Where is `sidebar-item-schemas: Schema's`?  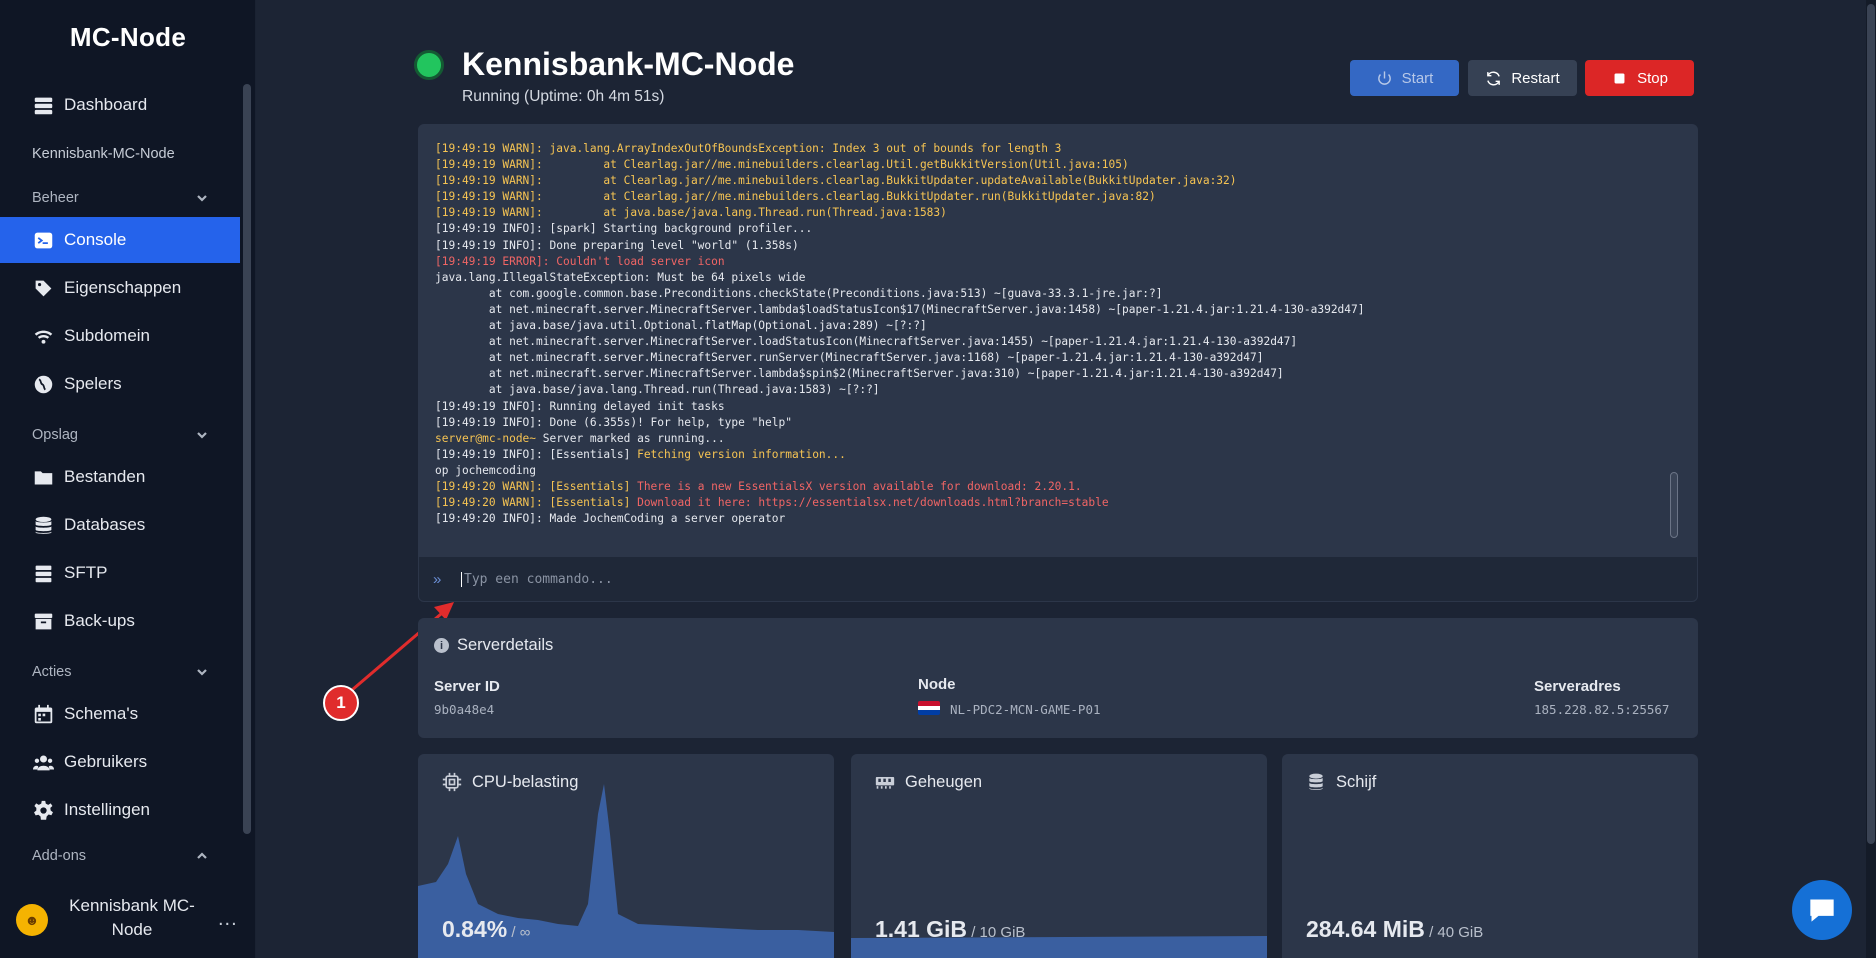
sidebar-item-schemas: Schema's is located at coordinates (120, 714).